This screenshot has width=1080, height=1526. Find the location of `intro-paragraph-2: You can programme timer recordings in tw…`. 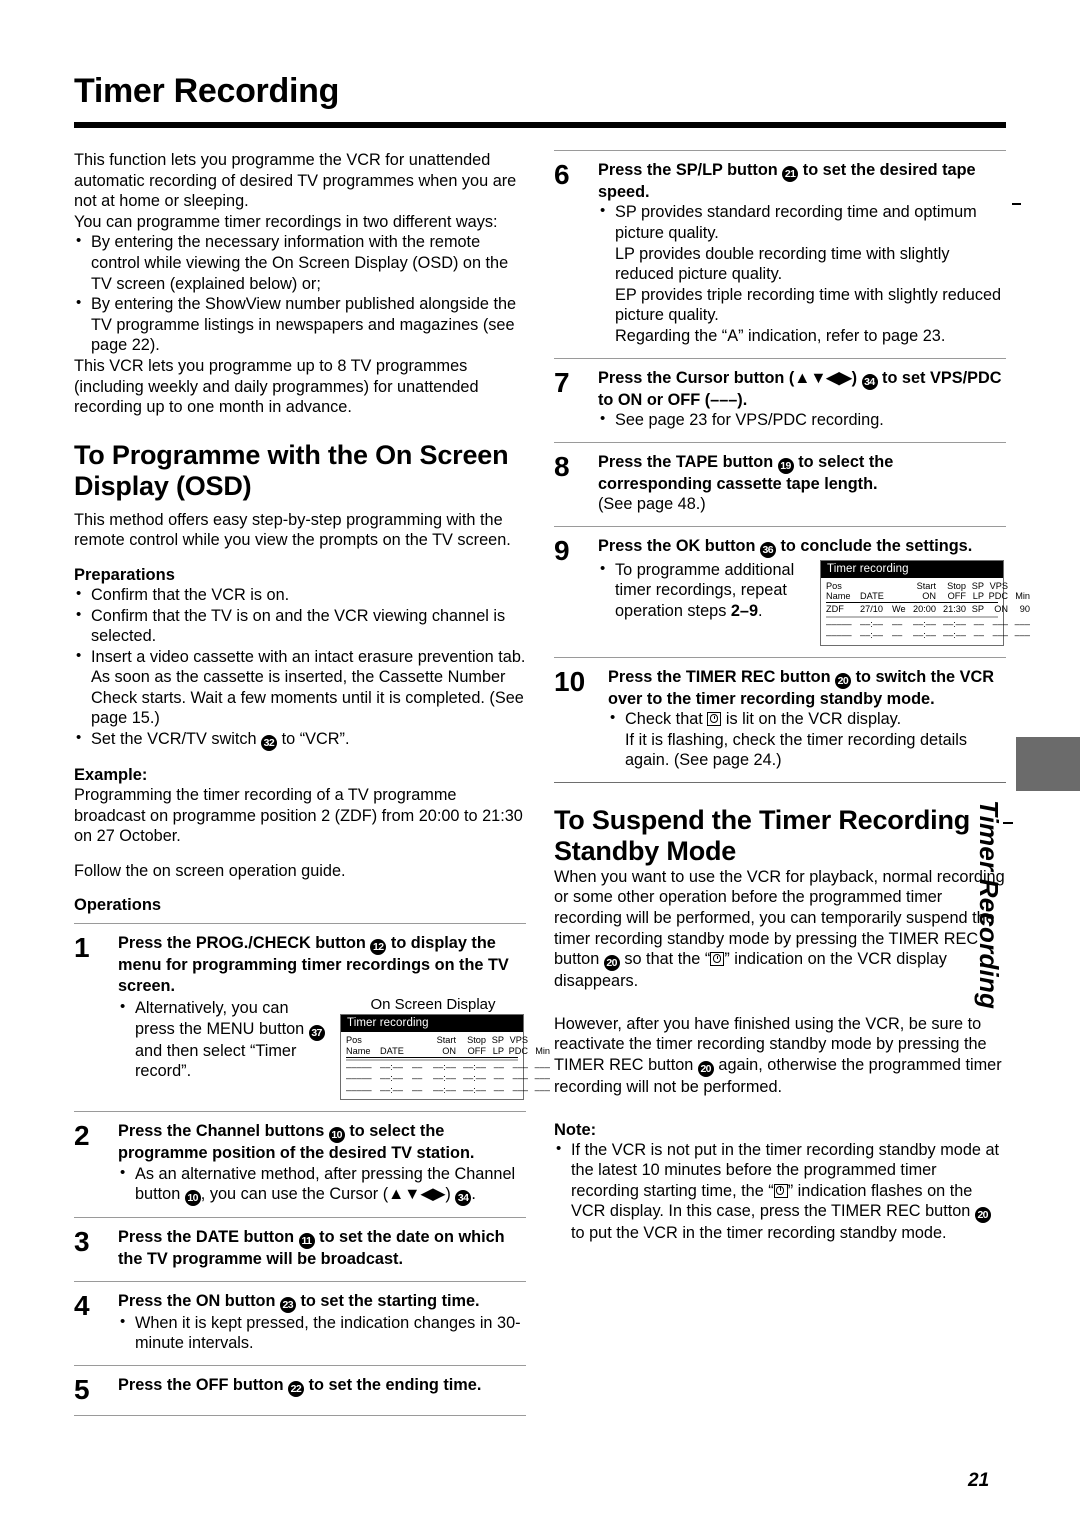

intro-paragraph-2: You can programme timer recordings in tw… is located at coordinates (286, 221).